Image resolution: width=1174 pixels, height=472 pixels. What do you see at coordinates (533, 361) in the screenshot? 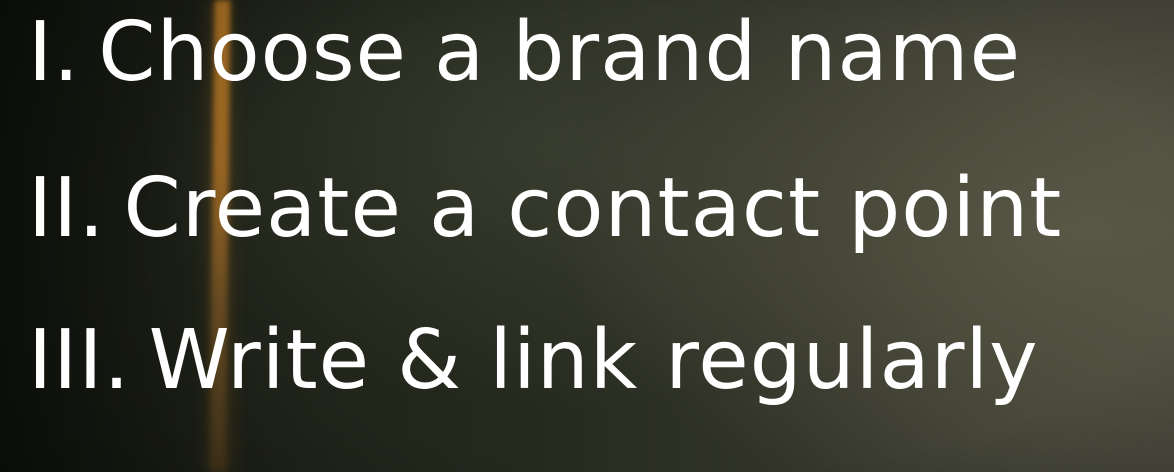
I see `step-item: III. Write & link regularly` at bounding box center [533, 361].